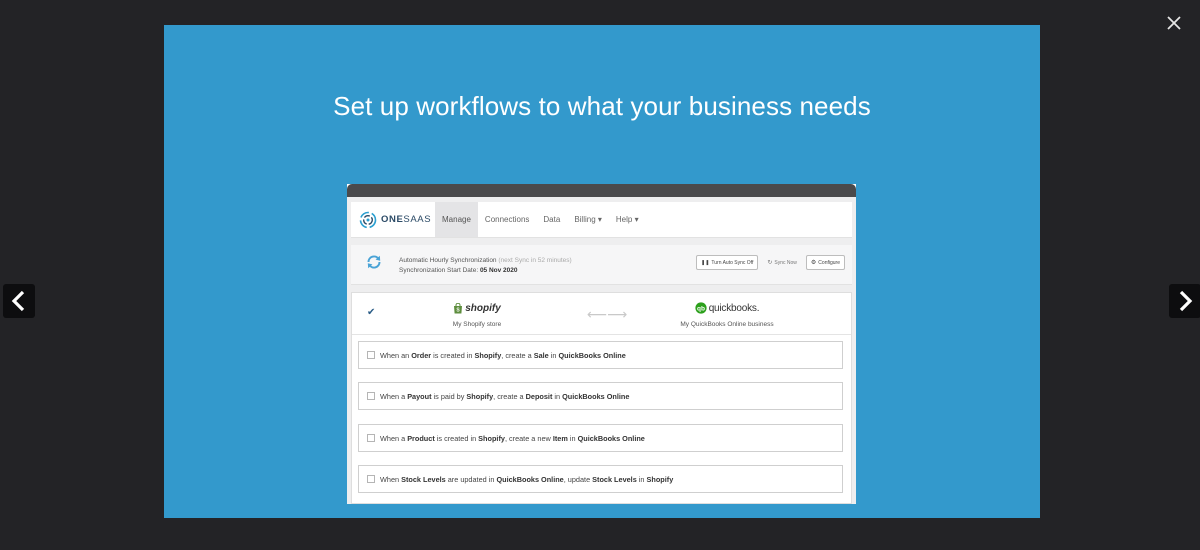 This screenshot has height=550, width=1200. I want to click on turn-auto-sync-off-button: ❚❚ Turn Auto Sync Off, so click(727, 262).